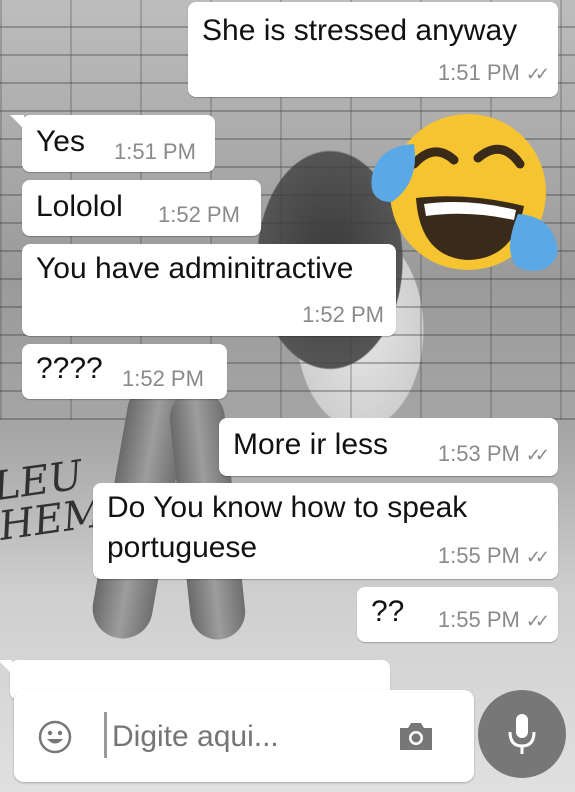  I want to click on message-text: ????, so click(69, 368).